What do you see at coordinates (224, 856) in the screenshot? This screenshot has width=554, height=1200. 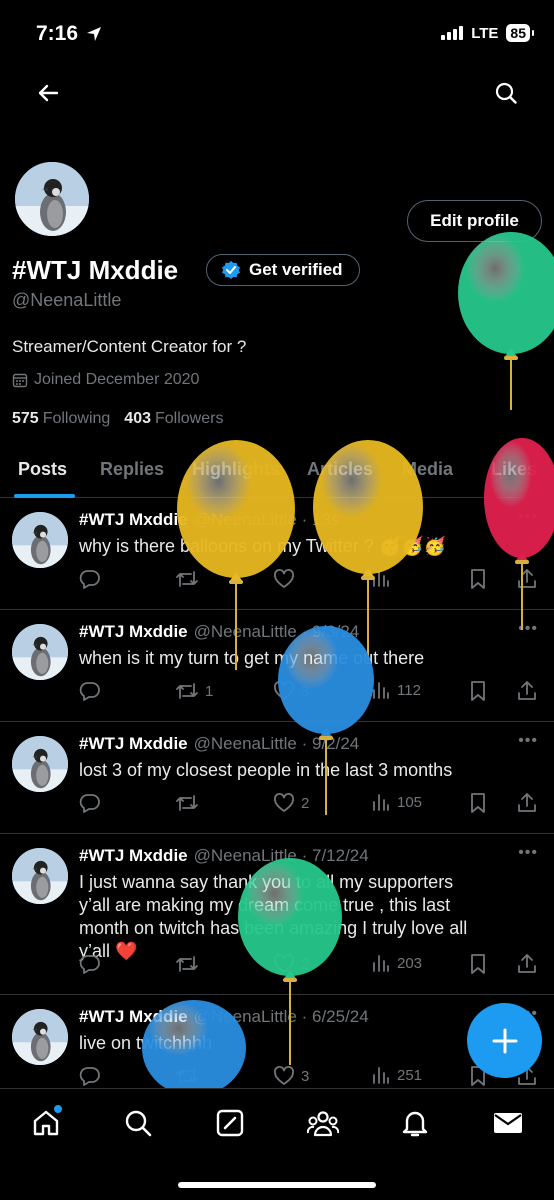 I see `tweet-header: #WTJ Mxddie @NeenaLittle · 7/12/24` at bounding box center [224, 856].